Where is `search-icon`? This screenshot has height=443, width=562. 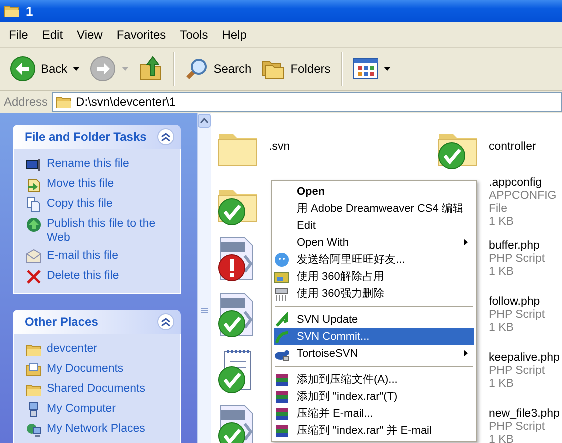 search-icon is located at coordinates (196, 69).